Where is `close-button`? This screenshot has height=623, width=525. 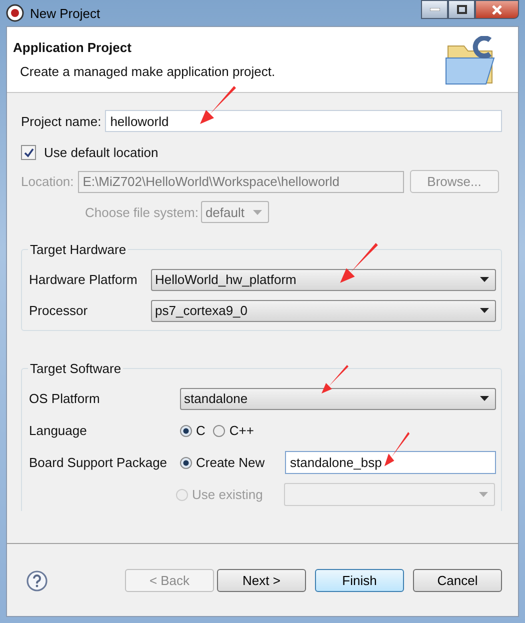 close-button is located at coordinates (497, 9).